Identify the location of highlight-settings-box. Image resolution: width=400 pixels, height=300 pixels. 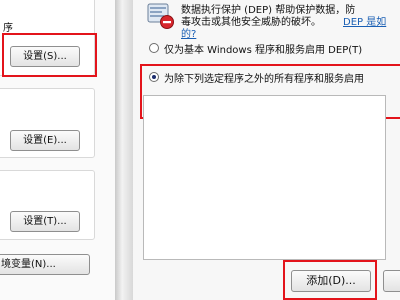
(49, 55).